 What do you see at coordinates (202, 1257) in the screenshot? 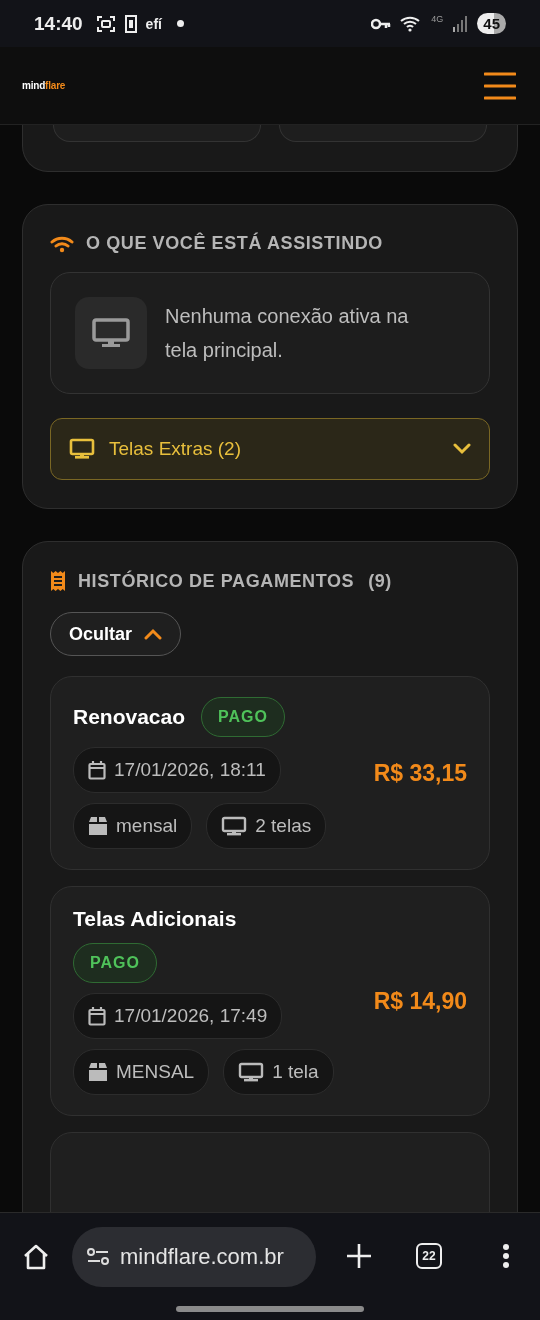
I see `url-text: mindflare.com.br` at bounding box center [202, 1257].